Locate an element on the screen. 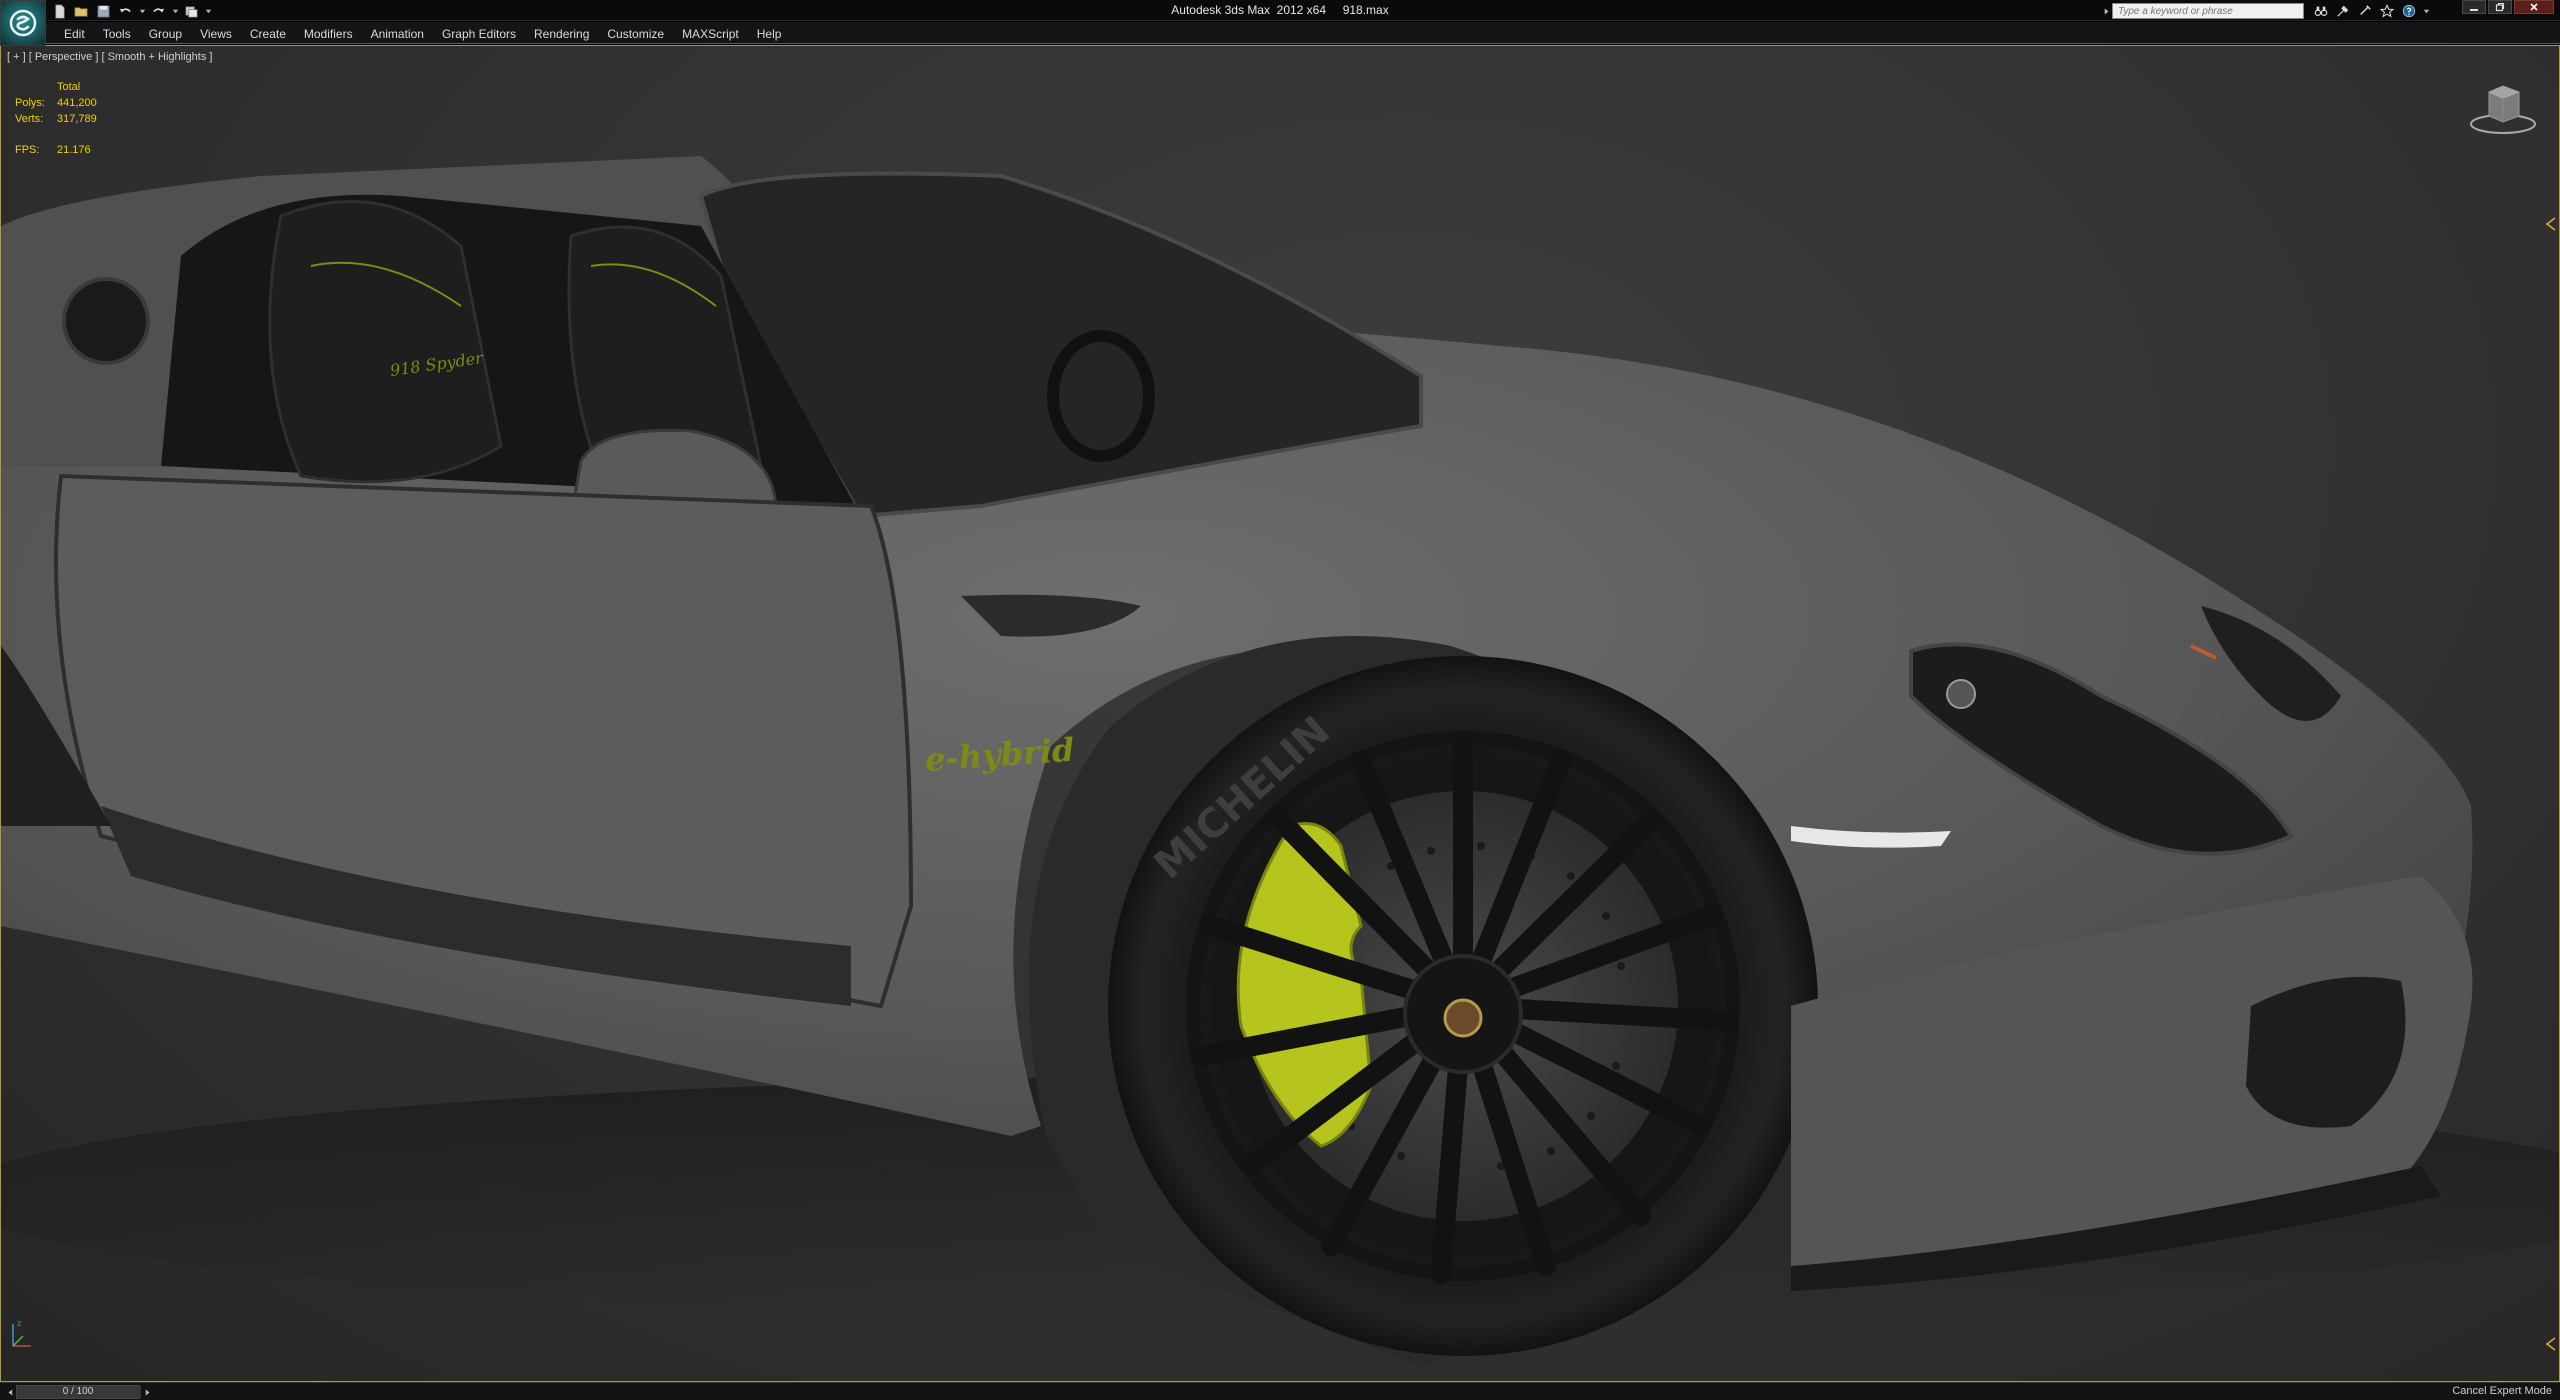 This screenshot has width=2560, height=1400. cancel-expert-mode-button: Cancel Expert Mode is located at coordinates (2502, 1391).